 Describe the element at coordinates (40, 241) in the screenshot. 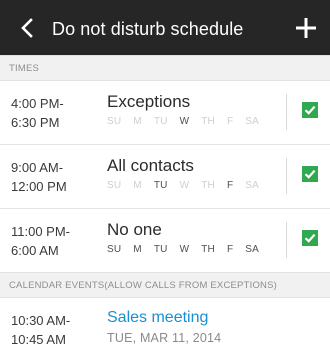

I see `time-range: 11:00 PM- 6:00 AM` at that location.